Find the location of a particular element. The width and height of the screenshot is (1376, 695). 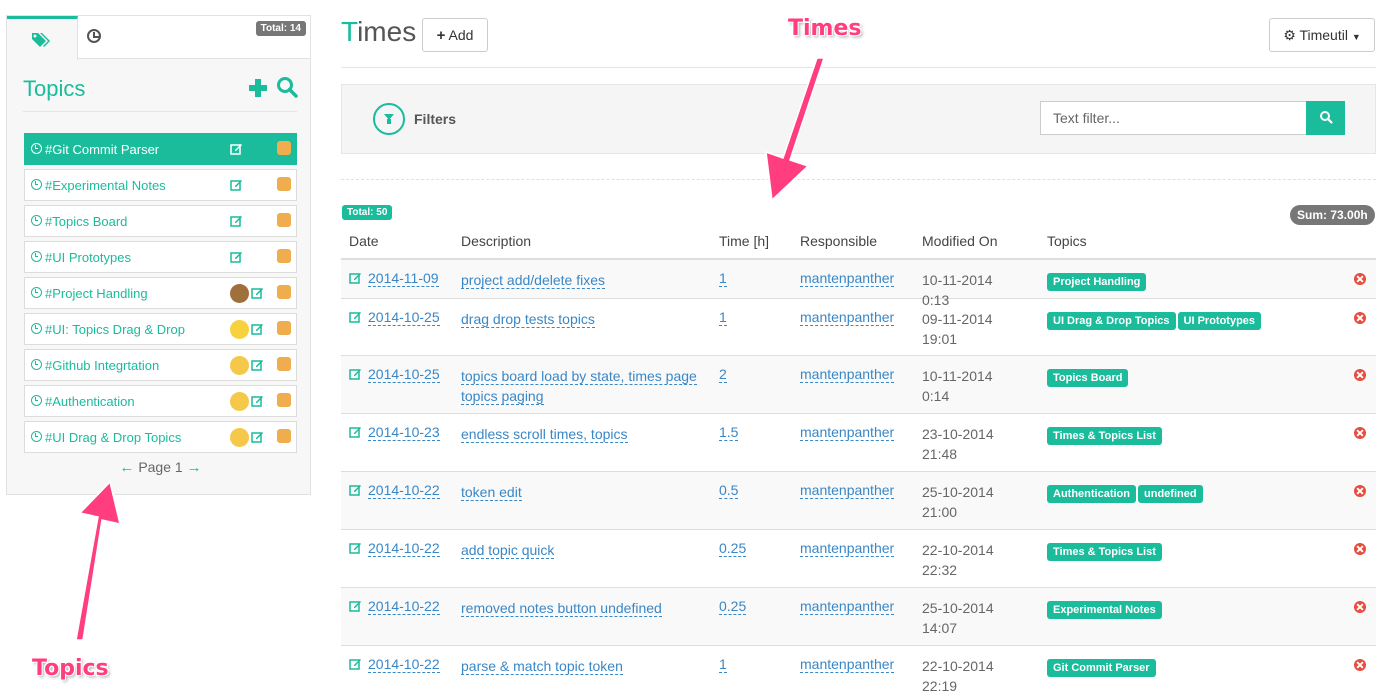

topic-tag: undefined is located at coordinates (1170, 494).